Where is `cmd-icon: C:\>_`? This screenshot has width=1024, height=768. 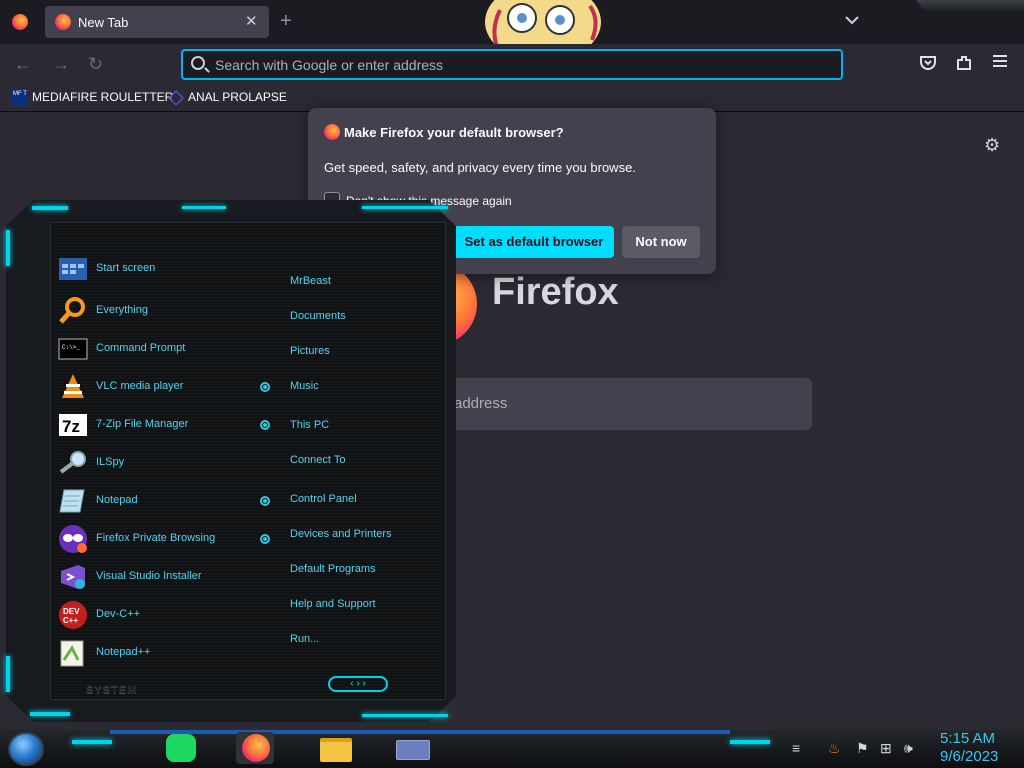
cmd-icon: C:\>_ is located at coordinates (73, 349).